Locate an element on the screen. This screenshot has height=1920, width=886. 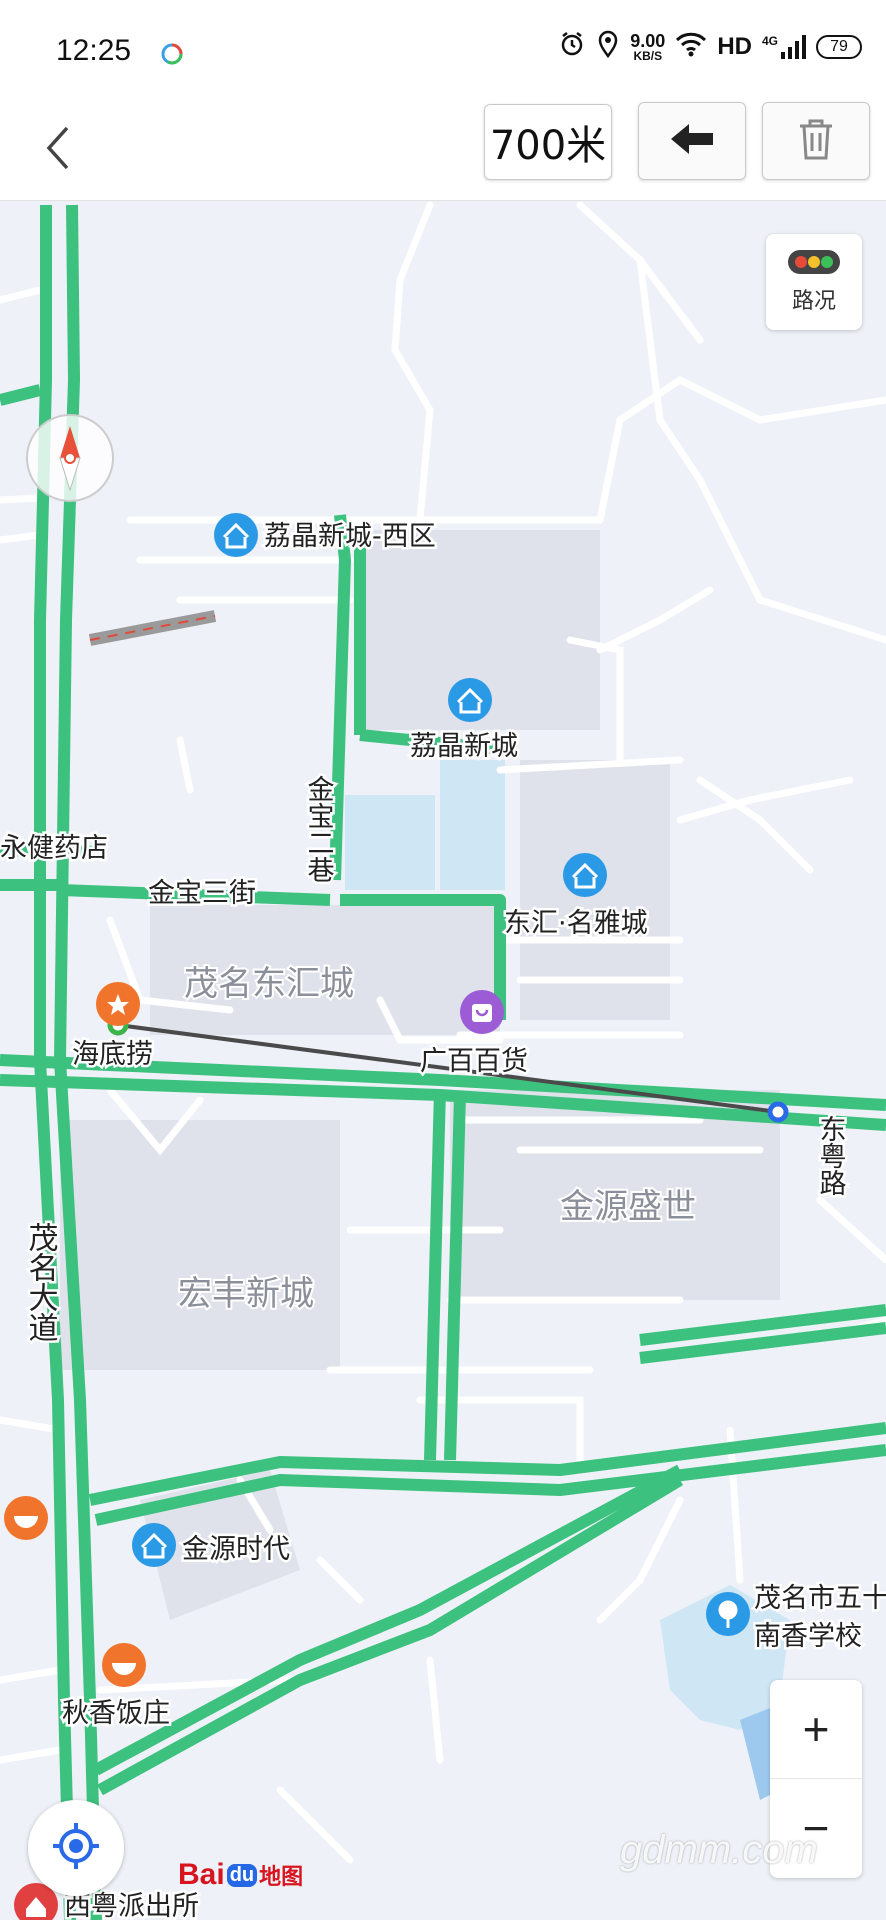
arrow-left-icon is located at coordinates (692, 141).